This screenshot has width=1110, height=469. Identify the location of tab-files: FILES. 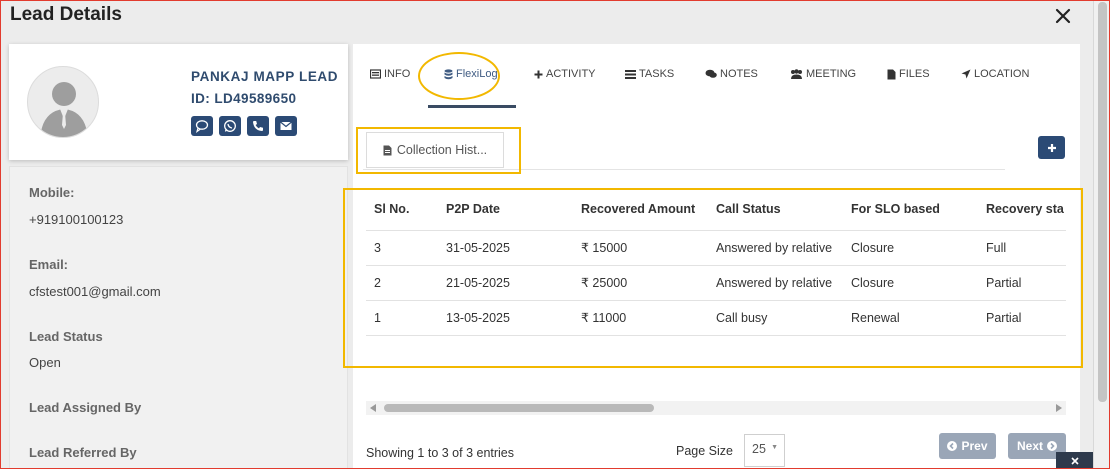
(908, 74).